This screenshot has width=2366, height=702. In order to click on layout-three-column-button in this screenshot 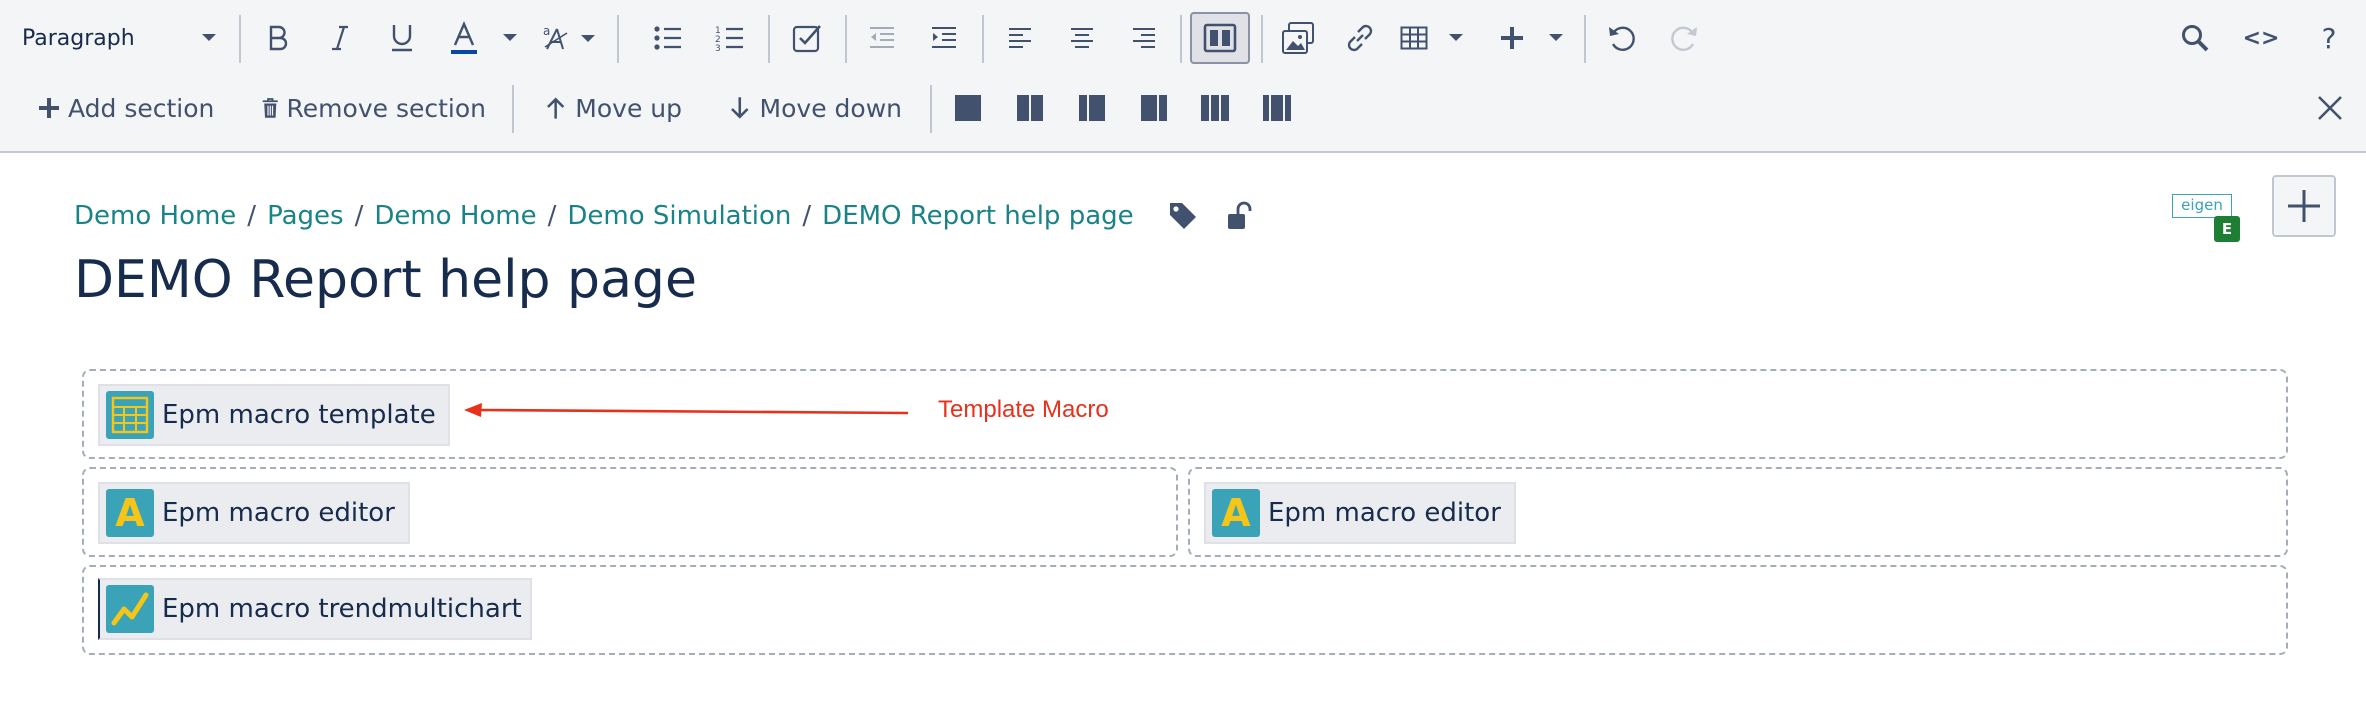, I will do `click(1215, 108)`.